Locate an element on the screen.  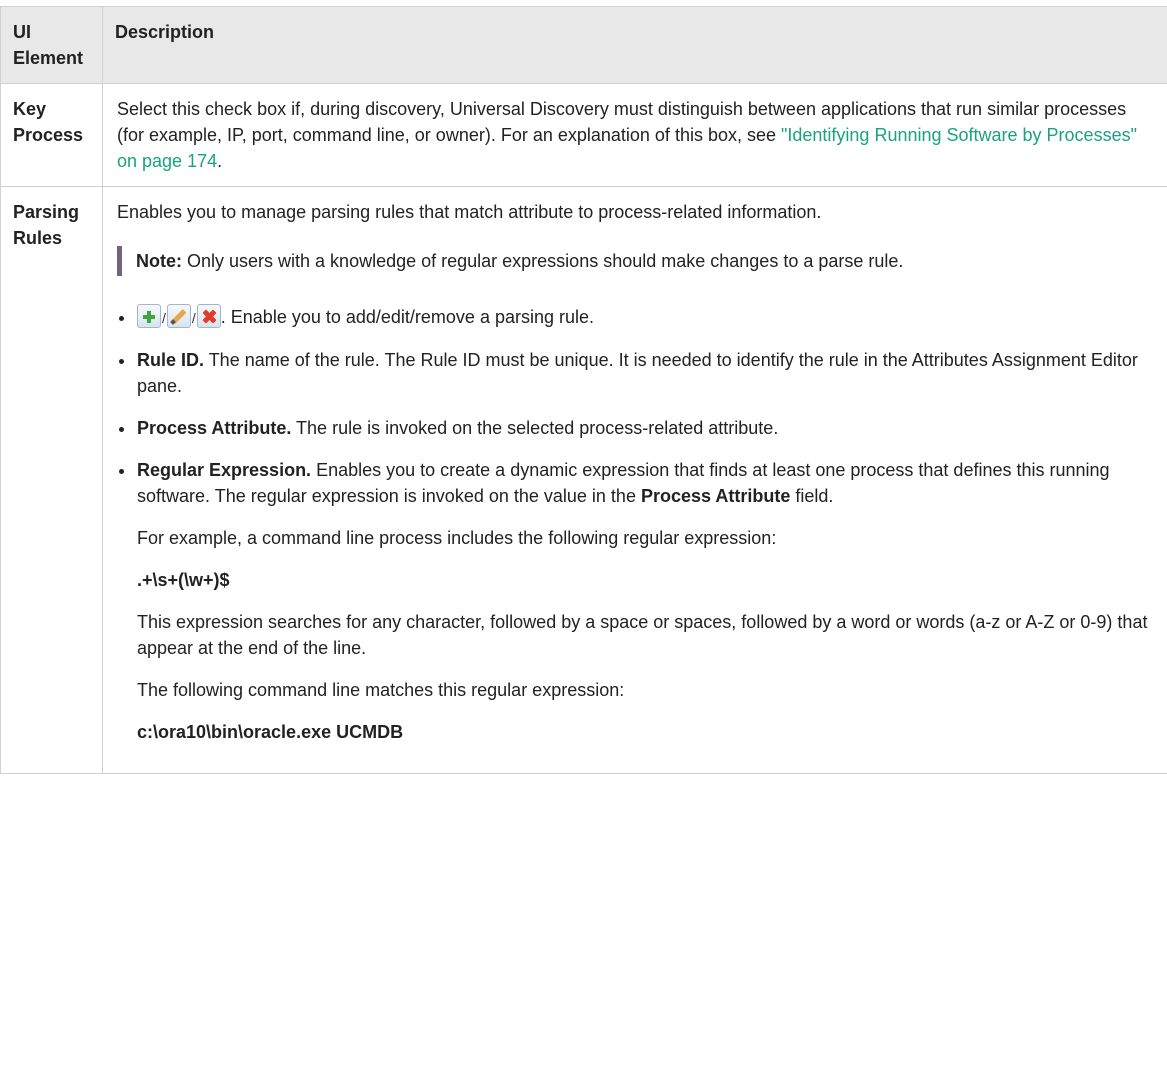
key-process-end: . is located at coordinates (220, 161).